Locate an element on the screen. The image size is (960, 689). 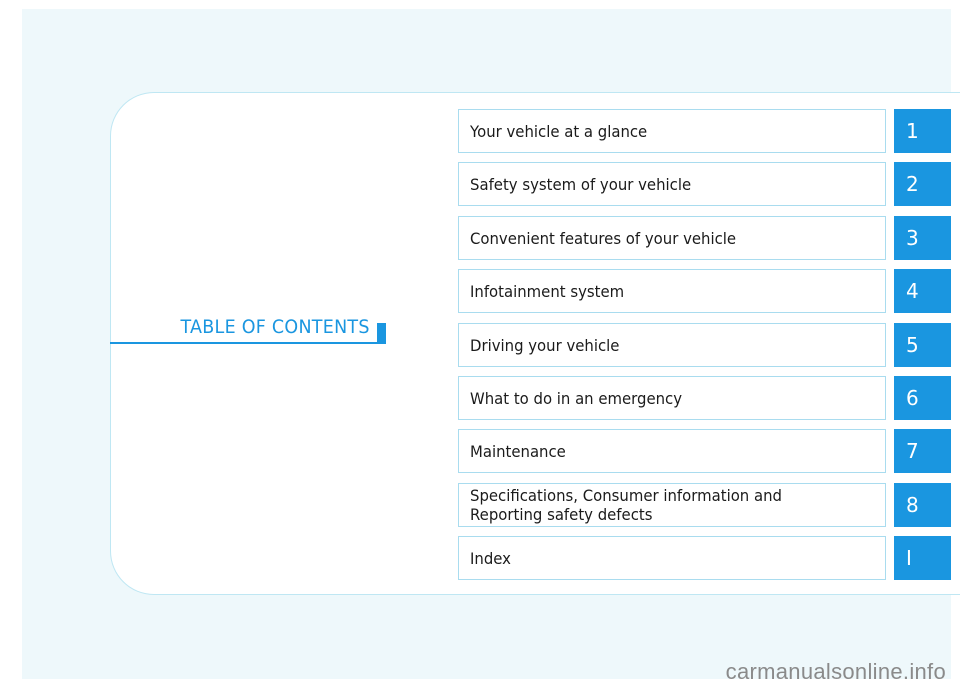
chapter-label: Infotainment system is located at coordinates (672, 291).